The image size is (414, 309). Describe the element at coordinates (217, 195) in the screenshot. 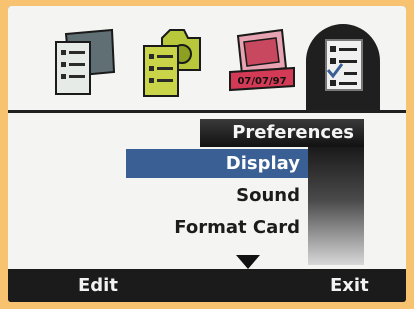

I see `menu-item-sound: Sound` at that location.